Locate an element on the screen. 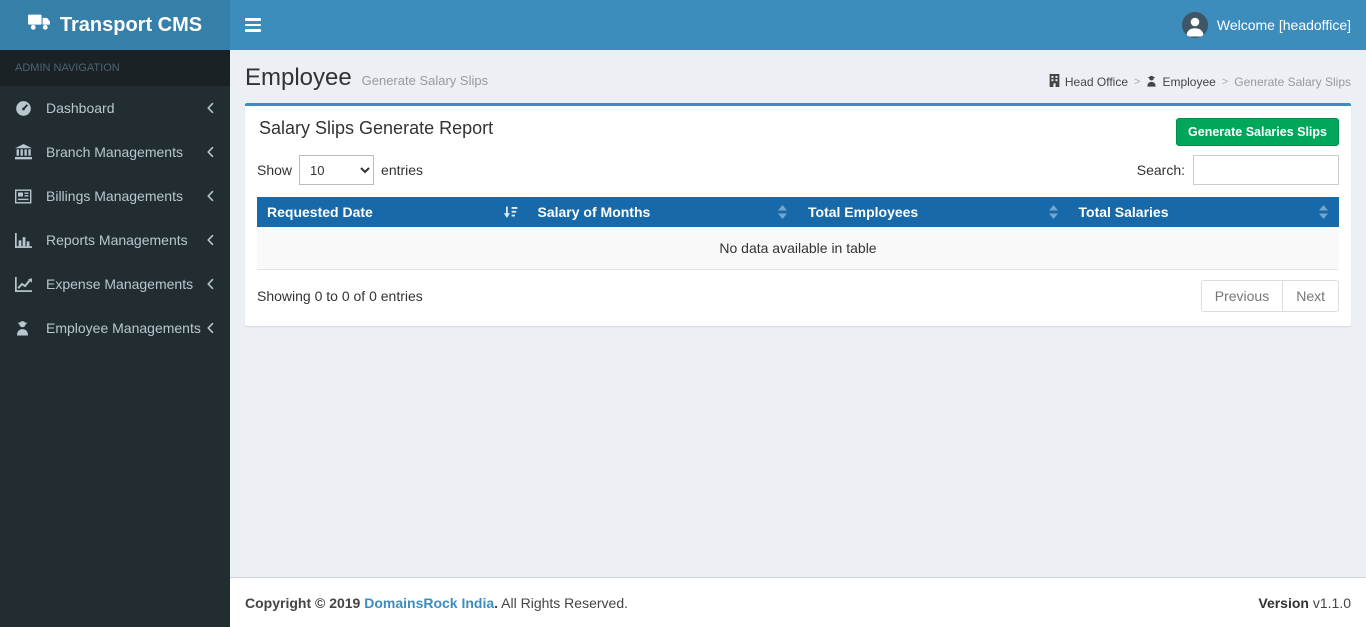 The image size is (1366, 627). sidebar-toggle-button is located at coordinates (253, 25).